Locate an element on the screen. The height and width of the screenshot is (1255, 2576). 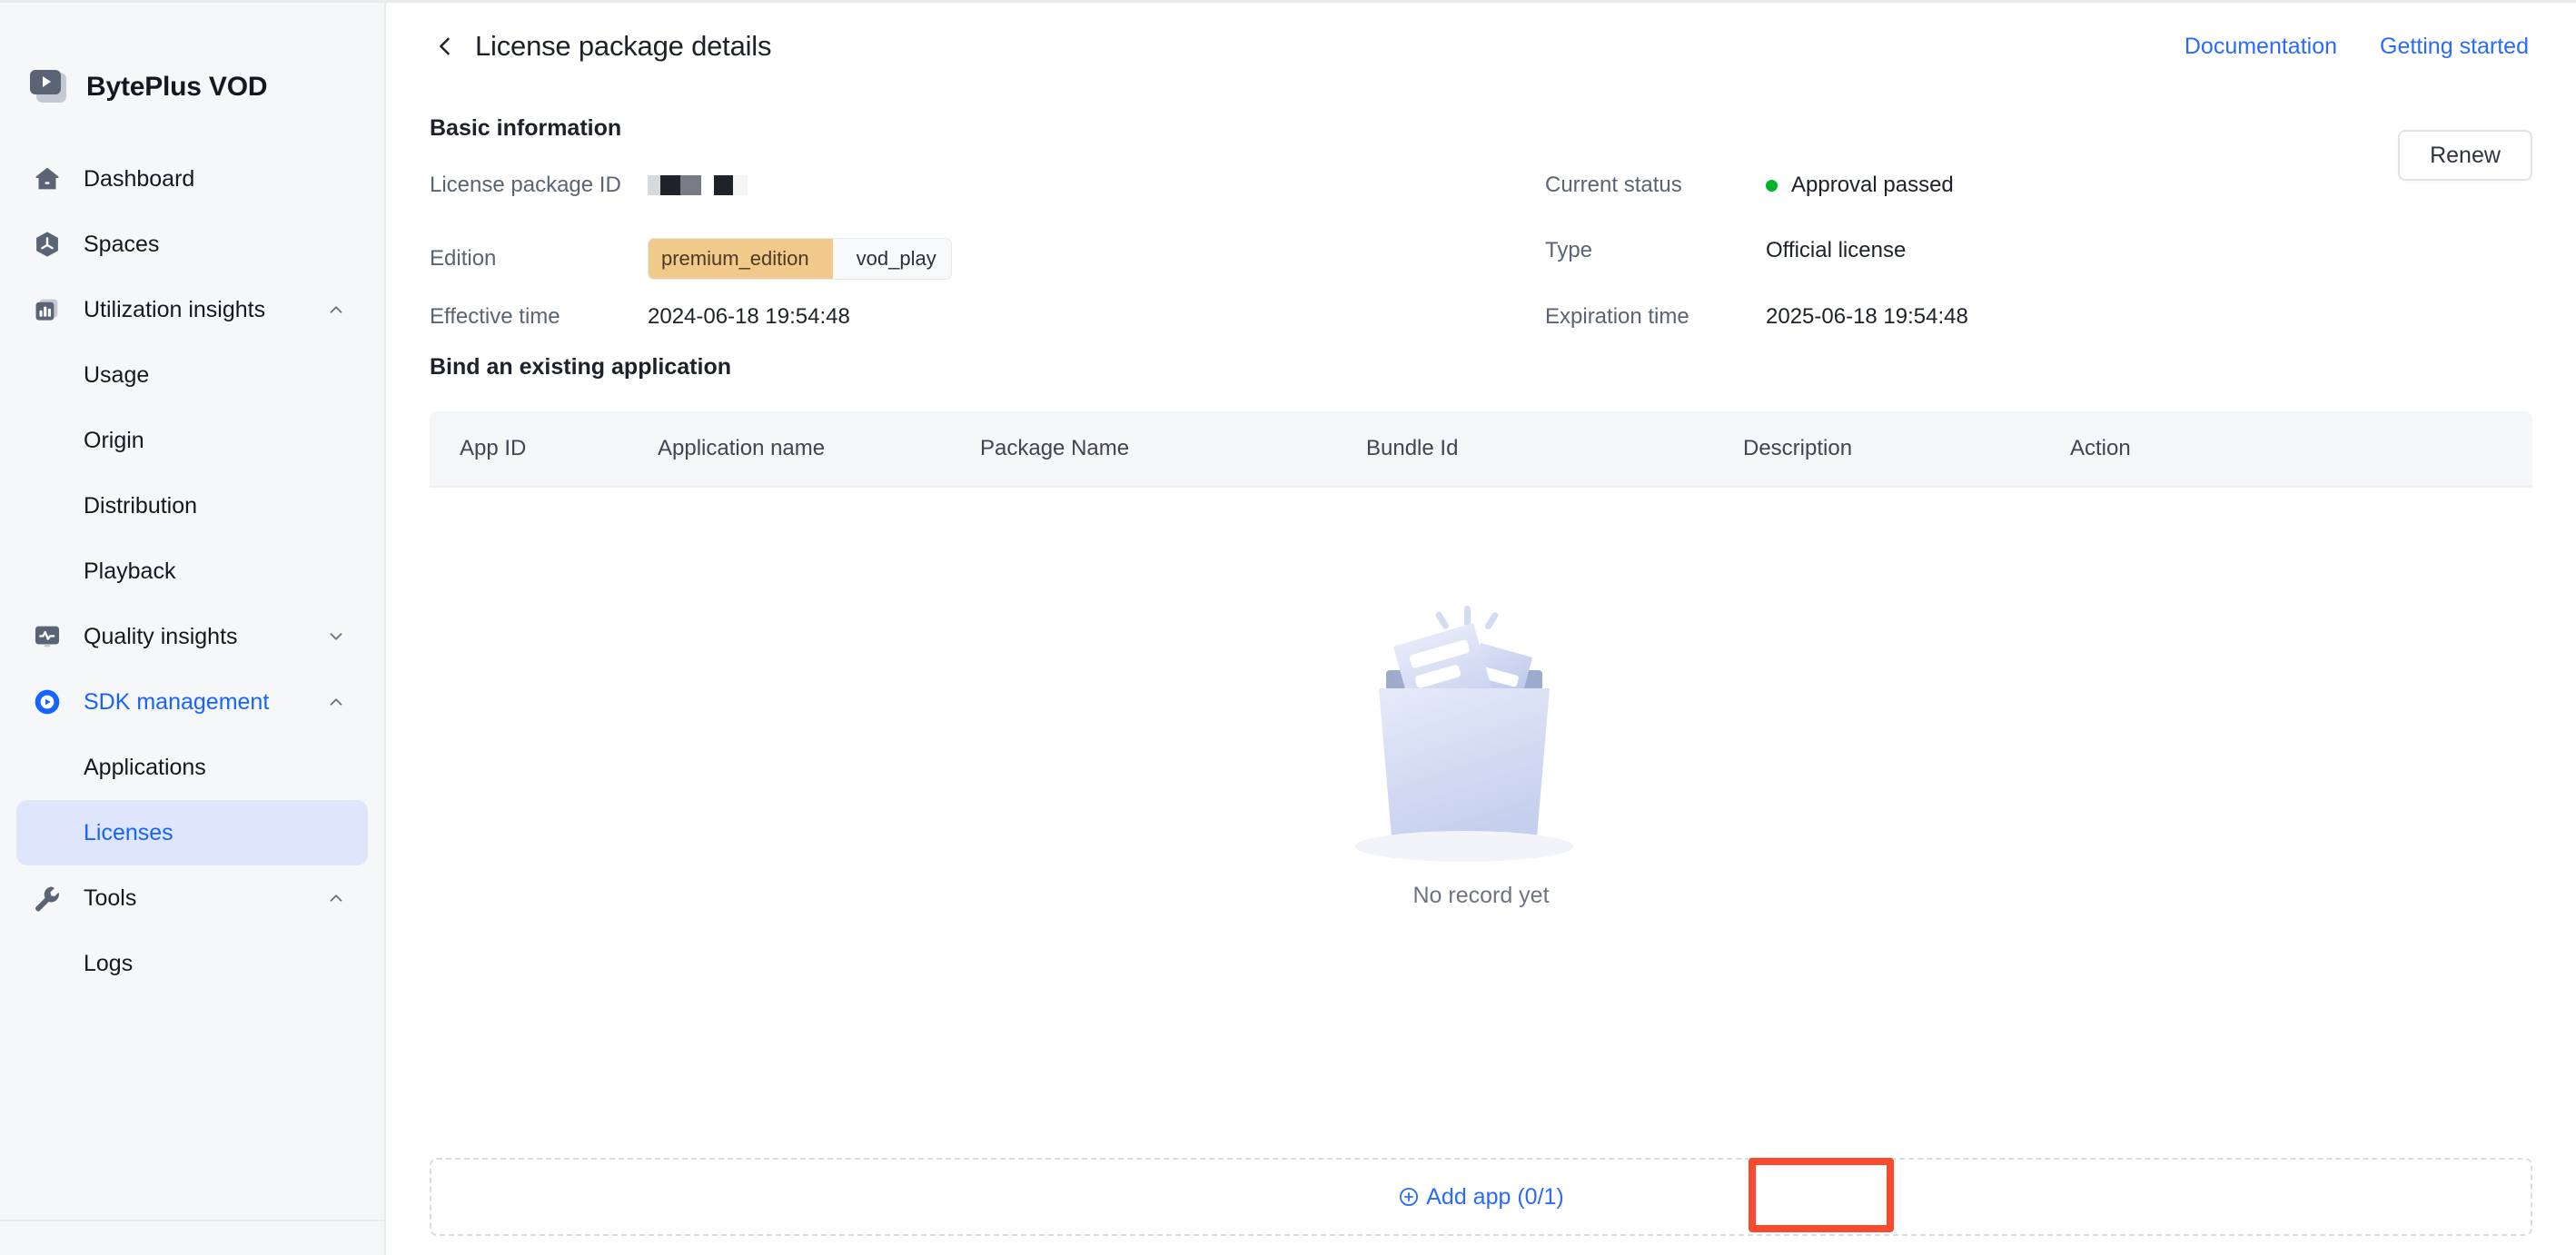
sidebar-item-applications: Applications is located at coordinates (192, 767).